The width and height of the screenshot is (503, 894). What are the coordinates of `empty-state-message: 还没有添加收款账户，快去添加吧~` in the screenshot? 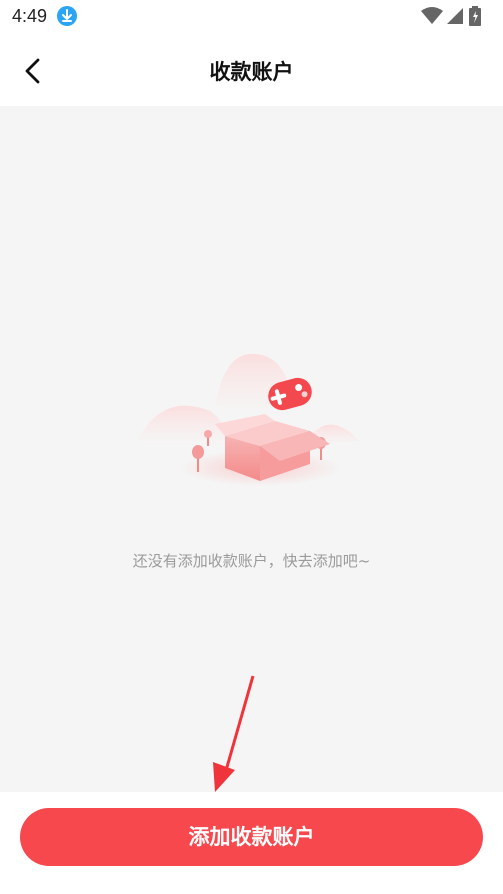 It's located at (251, 561).